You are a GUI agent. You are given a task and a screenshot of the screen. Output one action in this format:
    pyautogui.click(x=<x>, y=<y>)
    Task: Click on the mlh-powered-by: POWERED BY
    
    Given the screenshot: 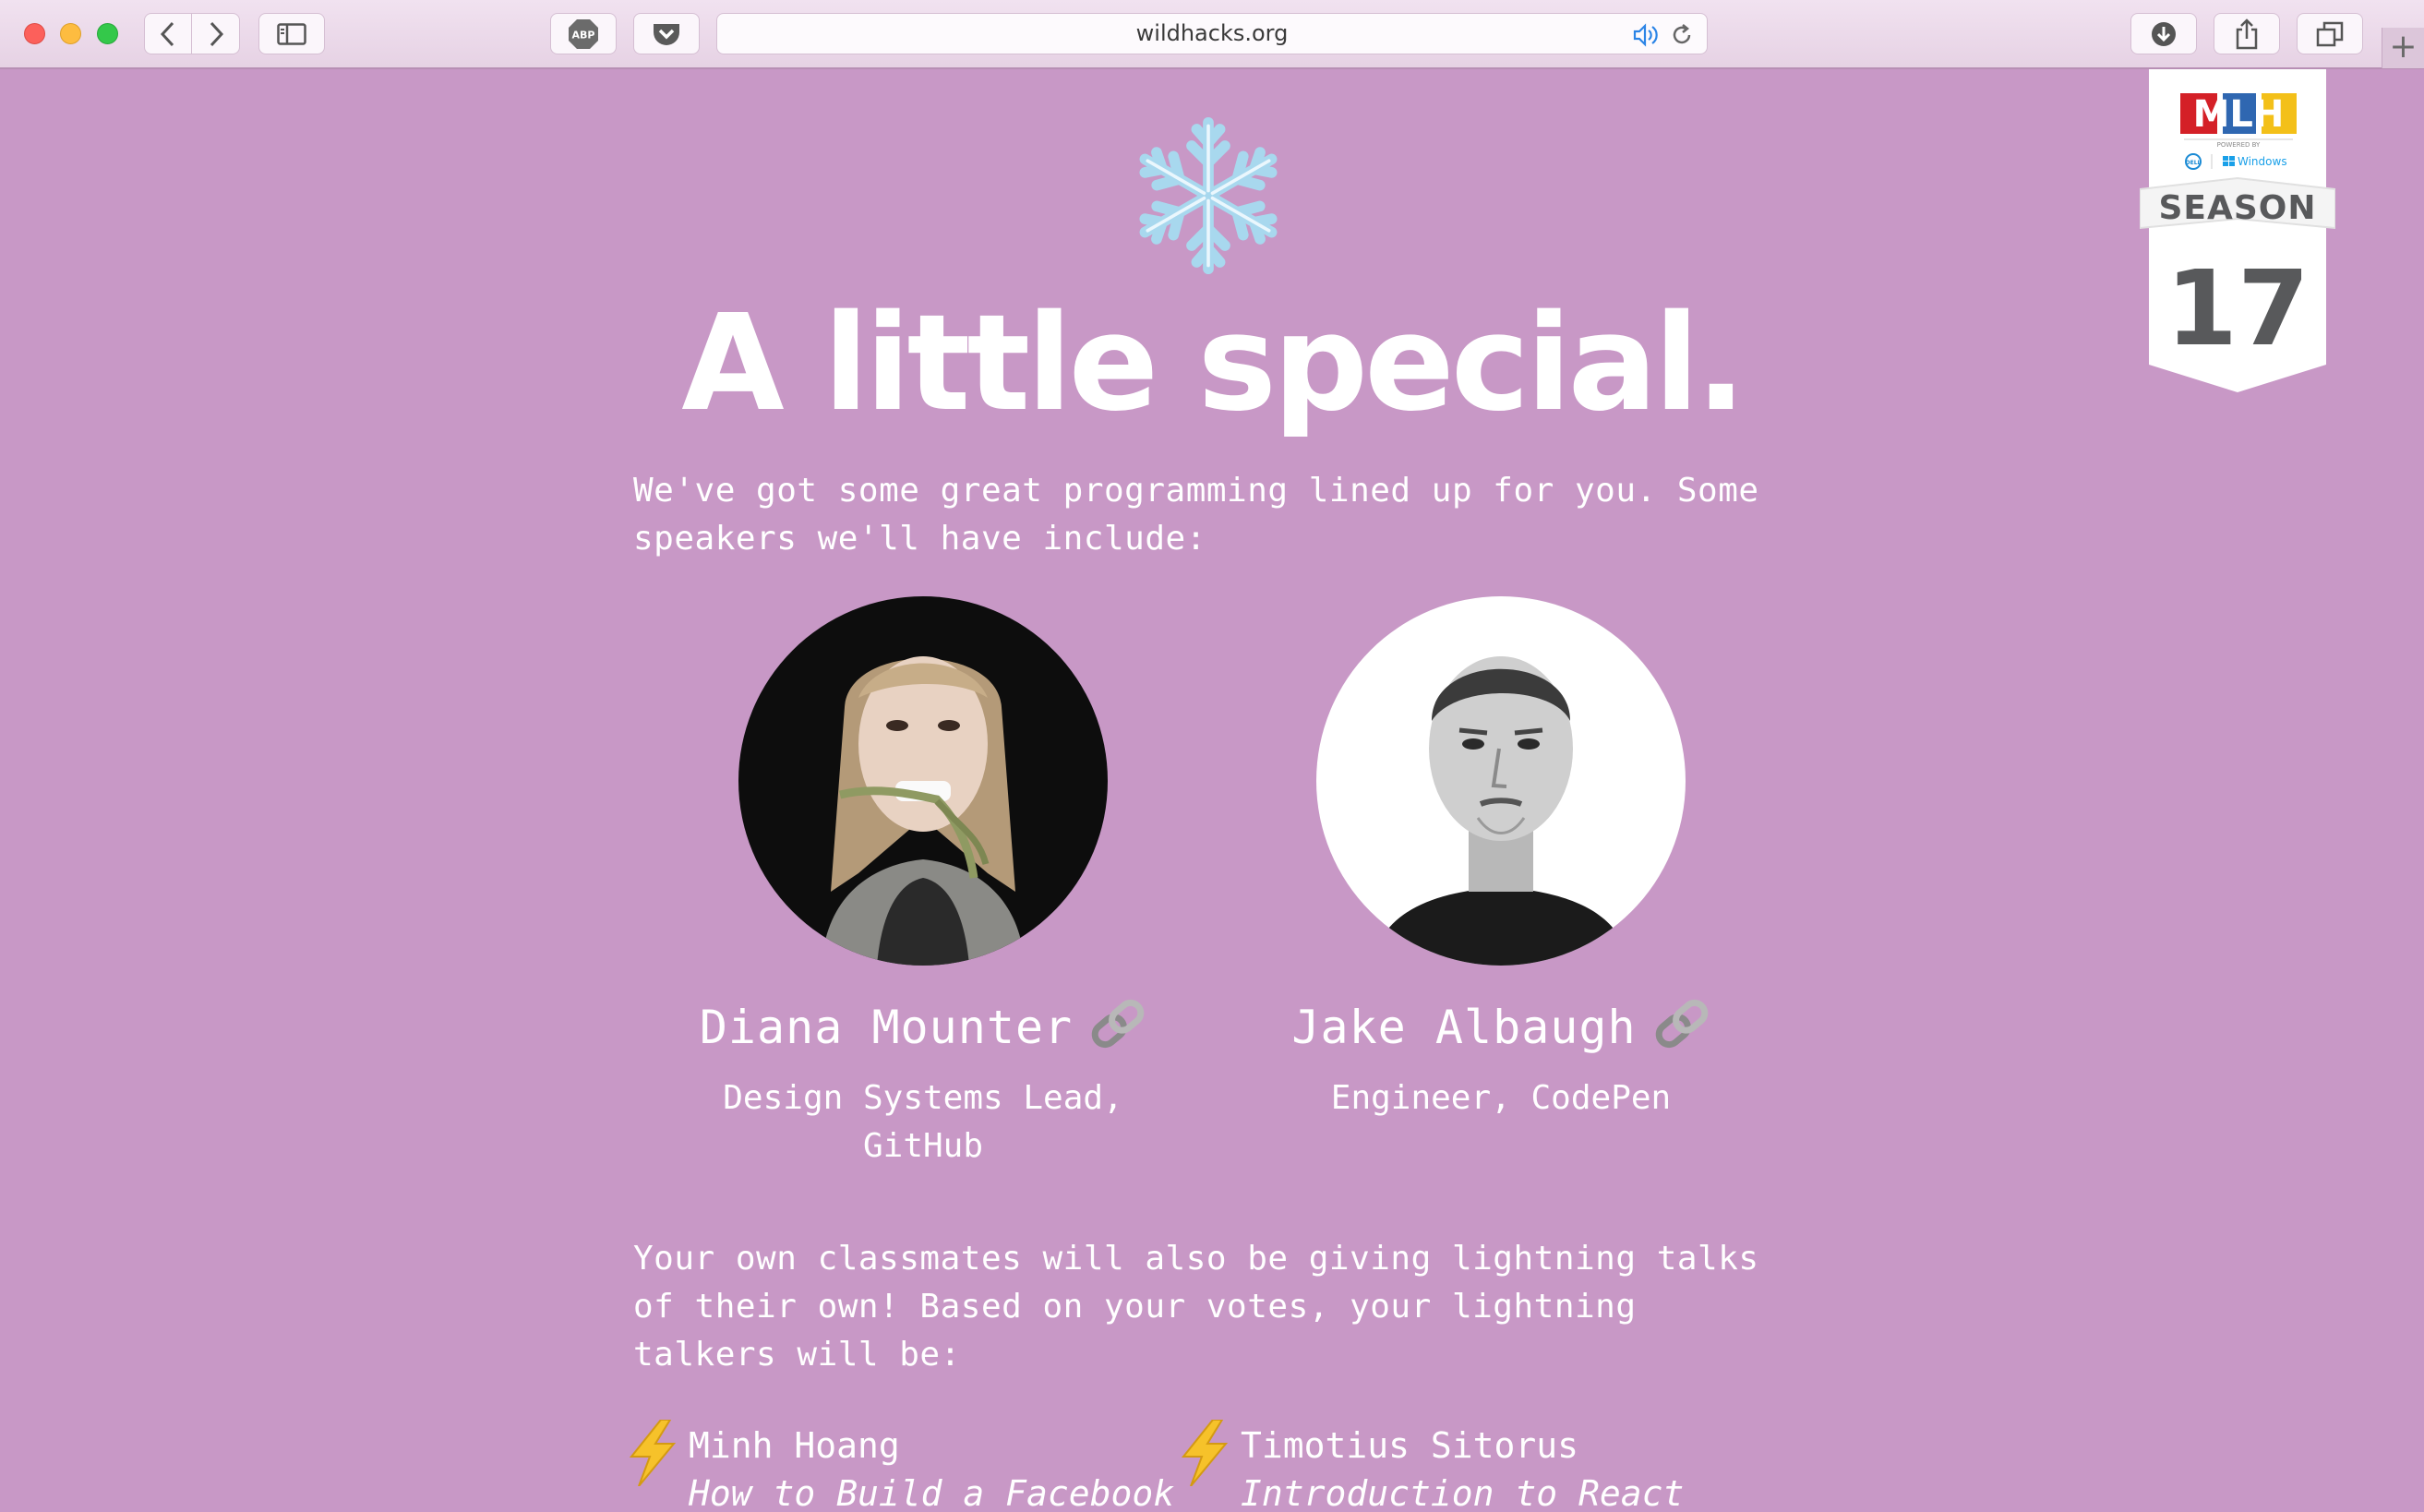 What is the action you would take?
    pyautogui.click(x=2239, y=145)
    